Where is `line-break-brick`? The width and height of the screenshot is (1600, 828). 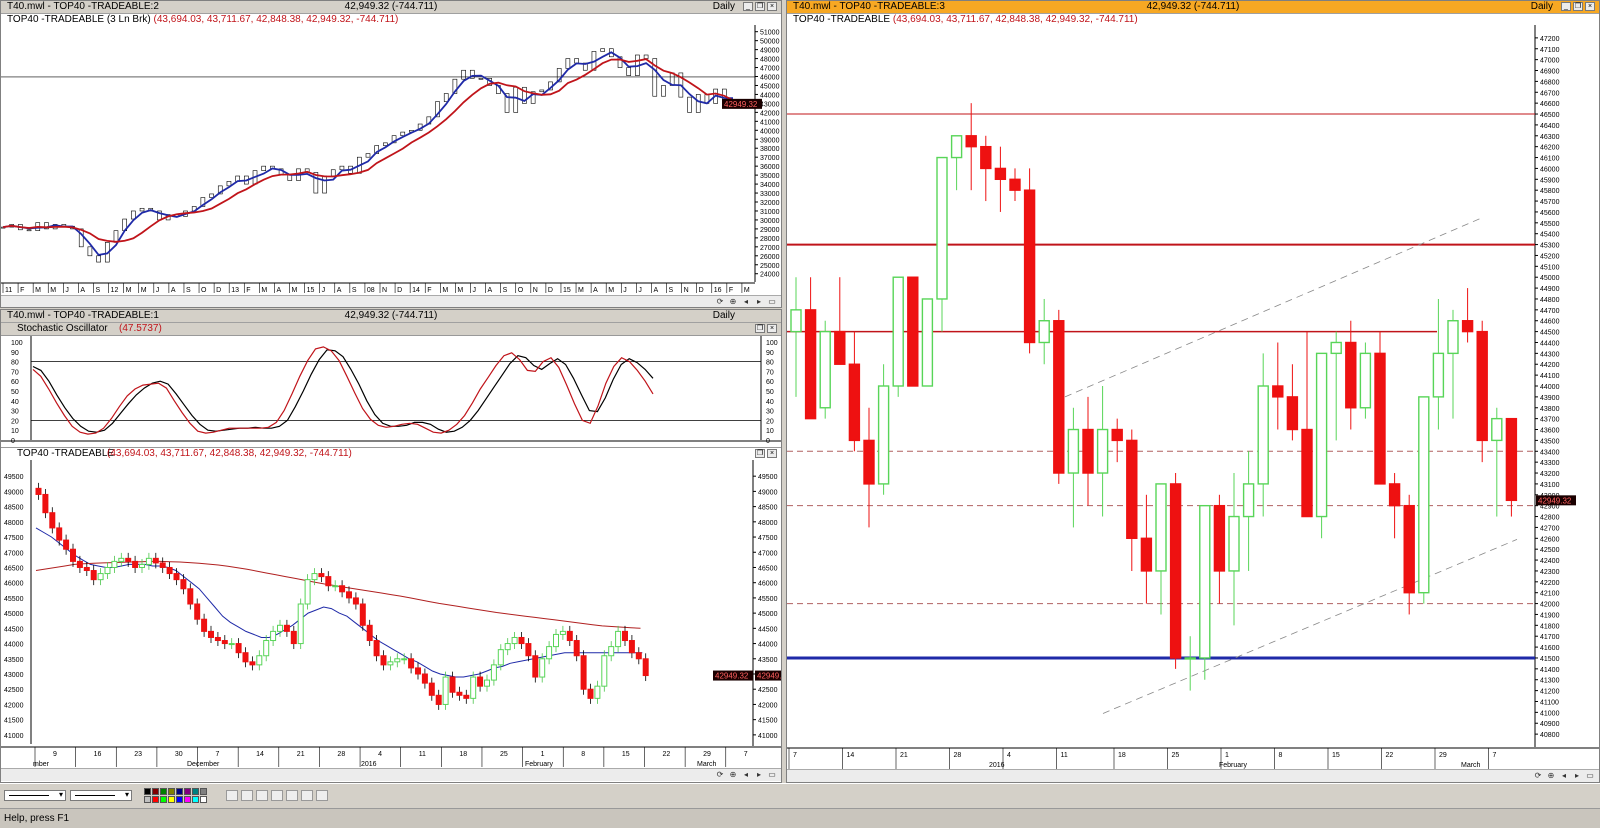
line-break-brick is located at coordinates (211, 195).